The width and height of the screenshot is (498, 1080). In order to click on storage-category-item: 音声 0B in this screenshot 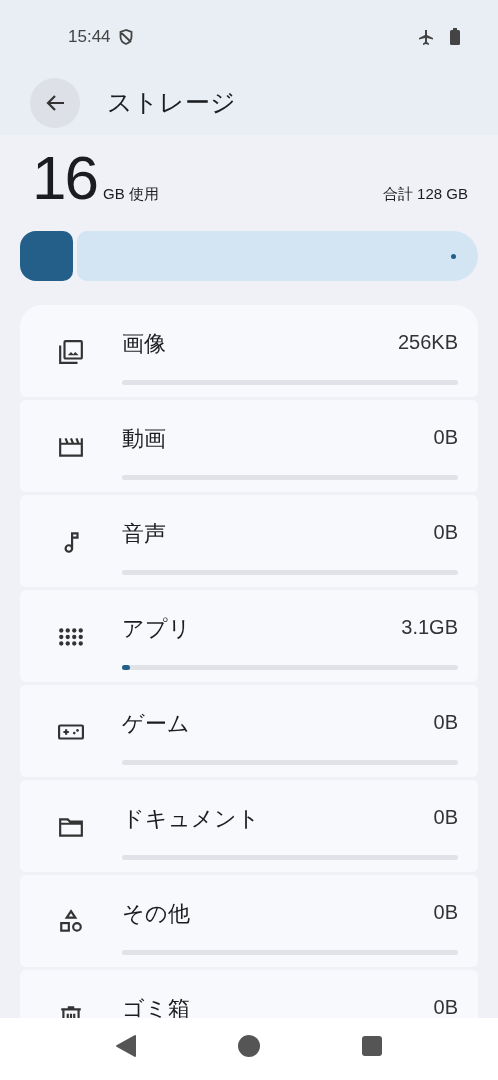, I will do `click(249, 541)`.